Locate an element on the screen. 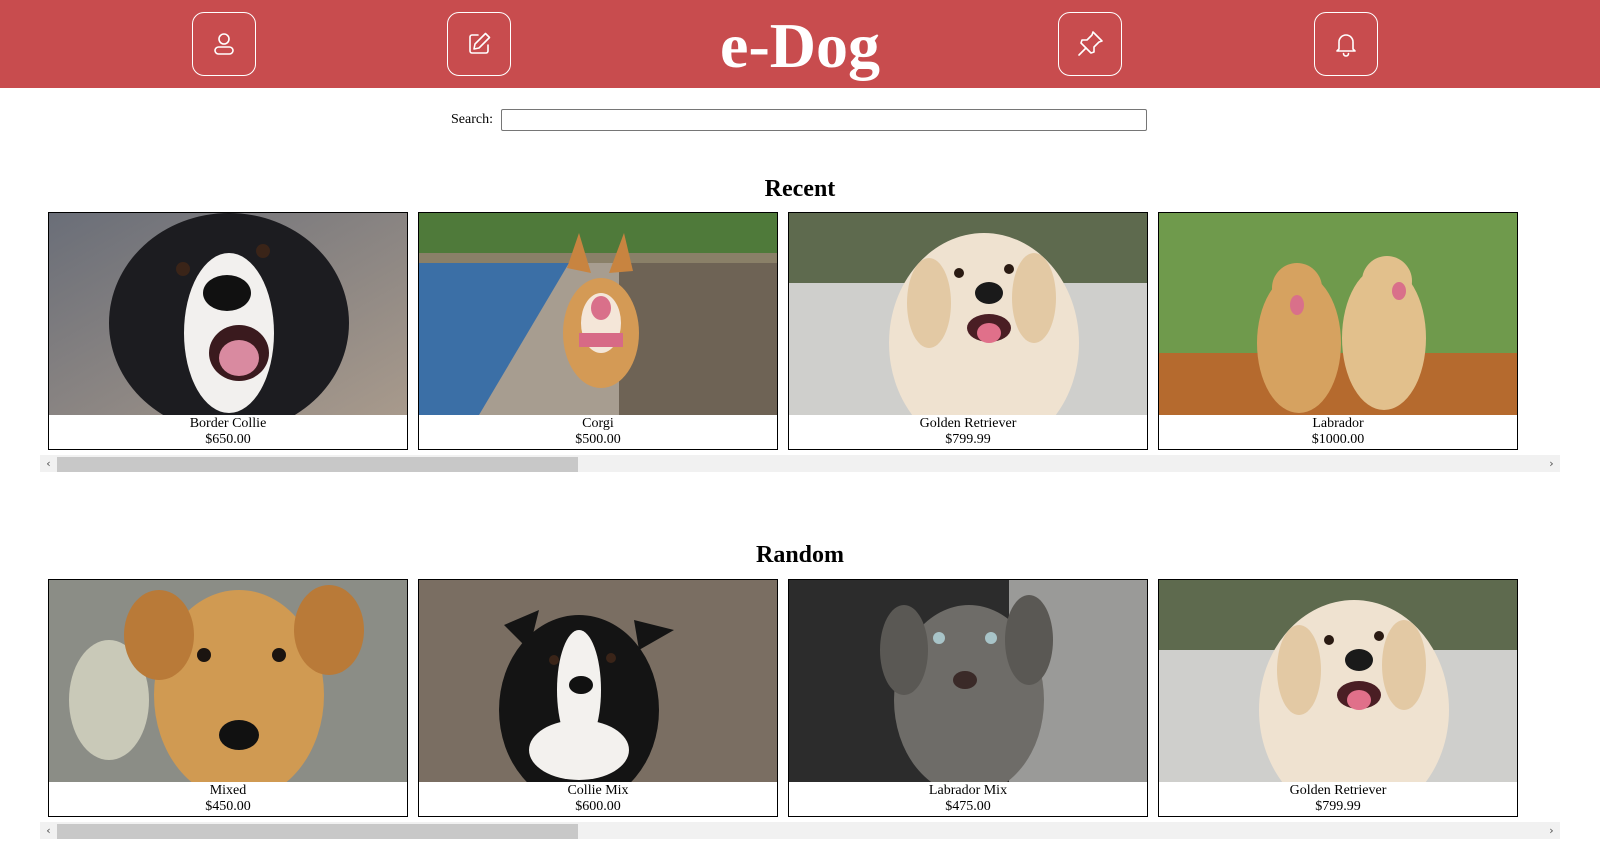 The image size is (1600, 855). dog-name: Corgi is located at coordinates (598, 423).